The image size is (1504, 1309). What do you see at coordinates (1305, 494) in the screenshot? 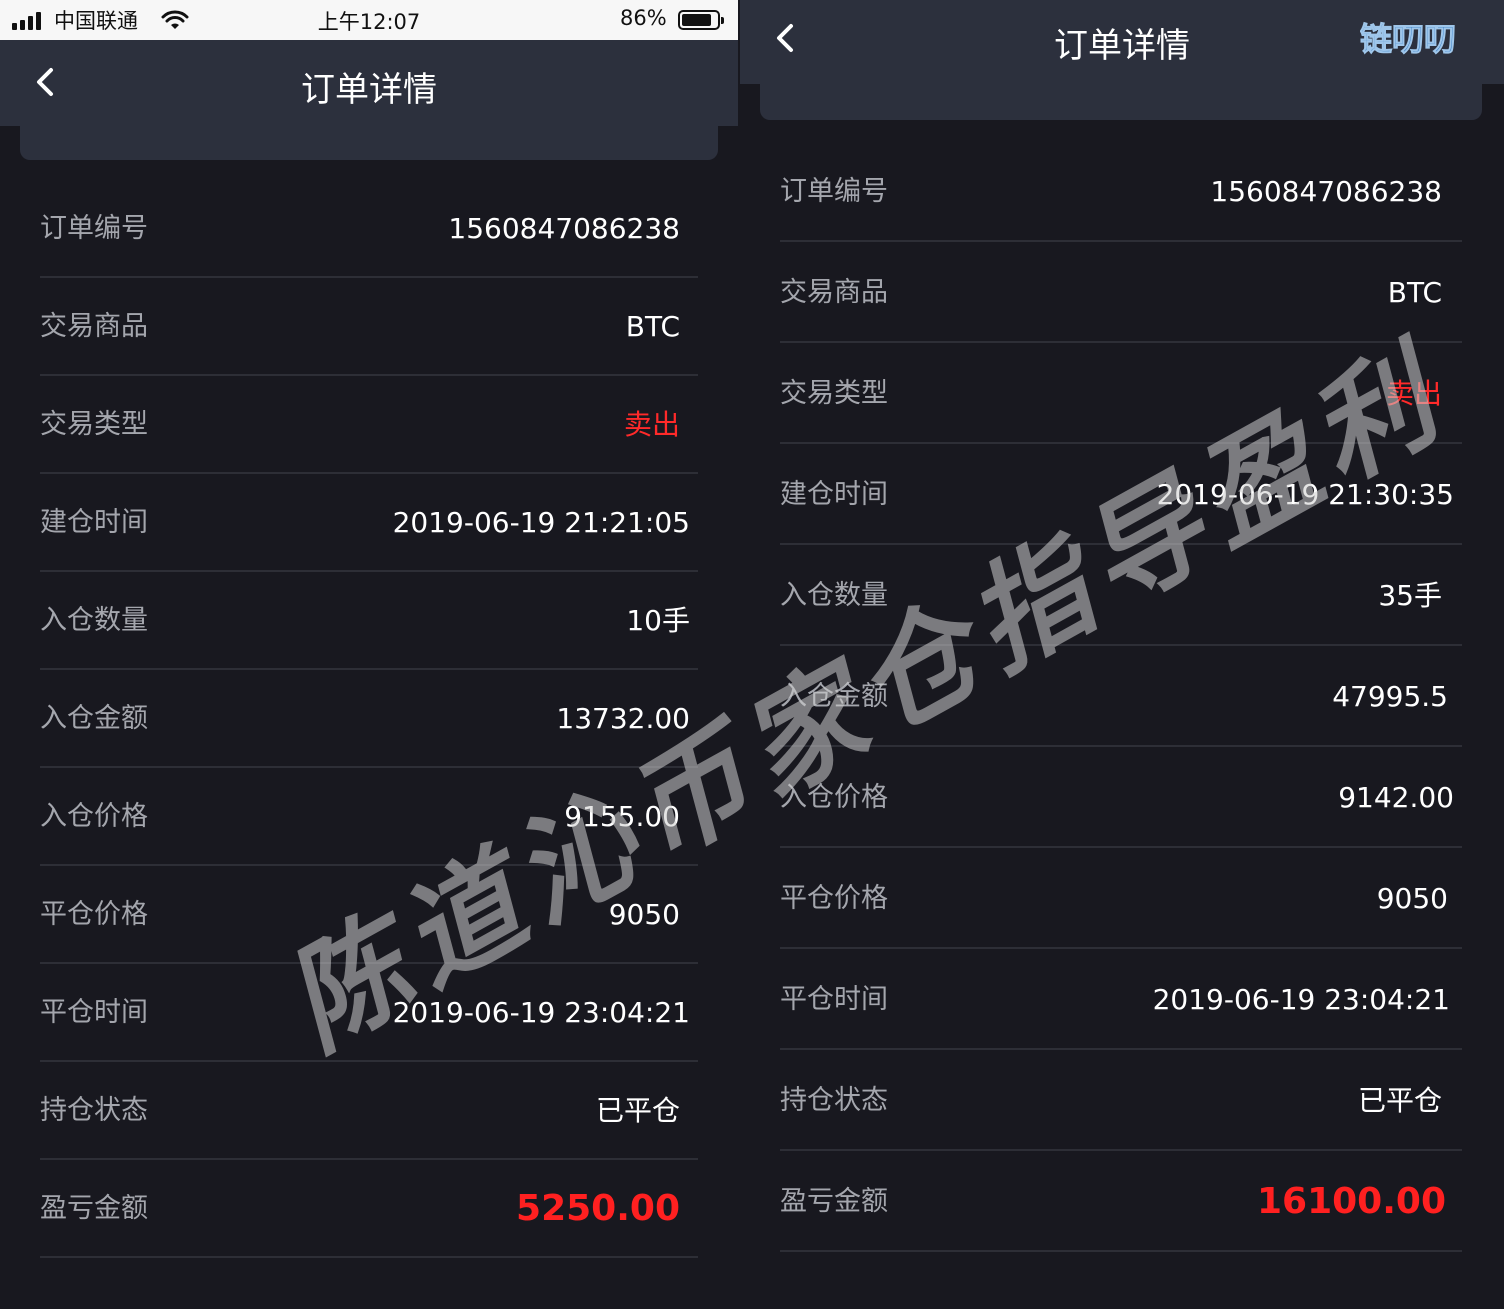
I see `open-time-value: 2019-06-19 21:30:35` at bounding box center [1305, 494].